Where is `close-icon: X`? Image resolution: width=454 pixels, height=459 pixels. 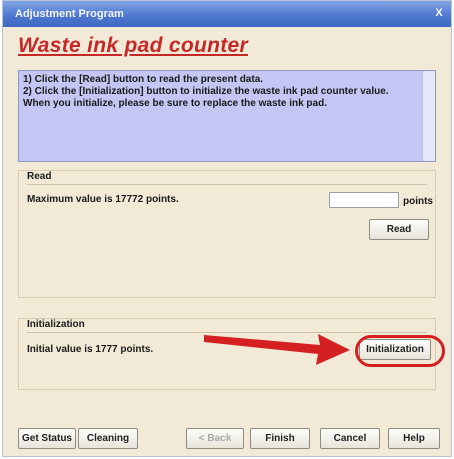
close-icon: X is located at coordinates (439, 13).